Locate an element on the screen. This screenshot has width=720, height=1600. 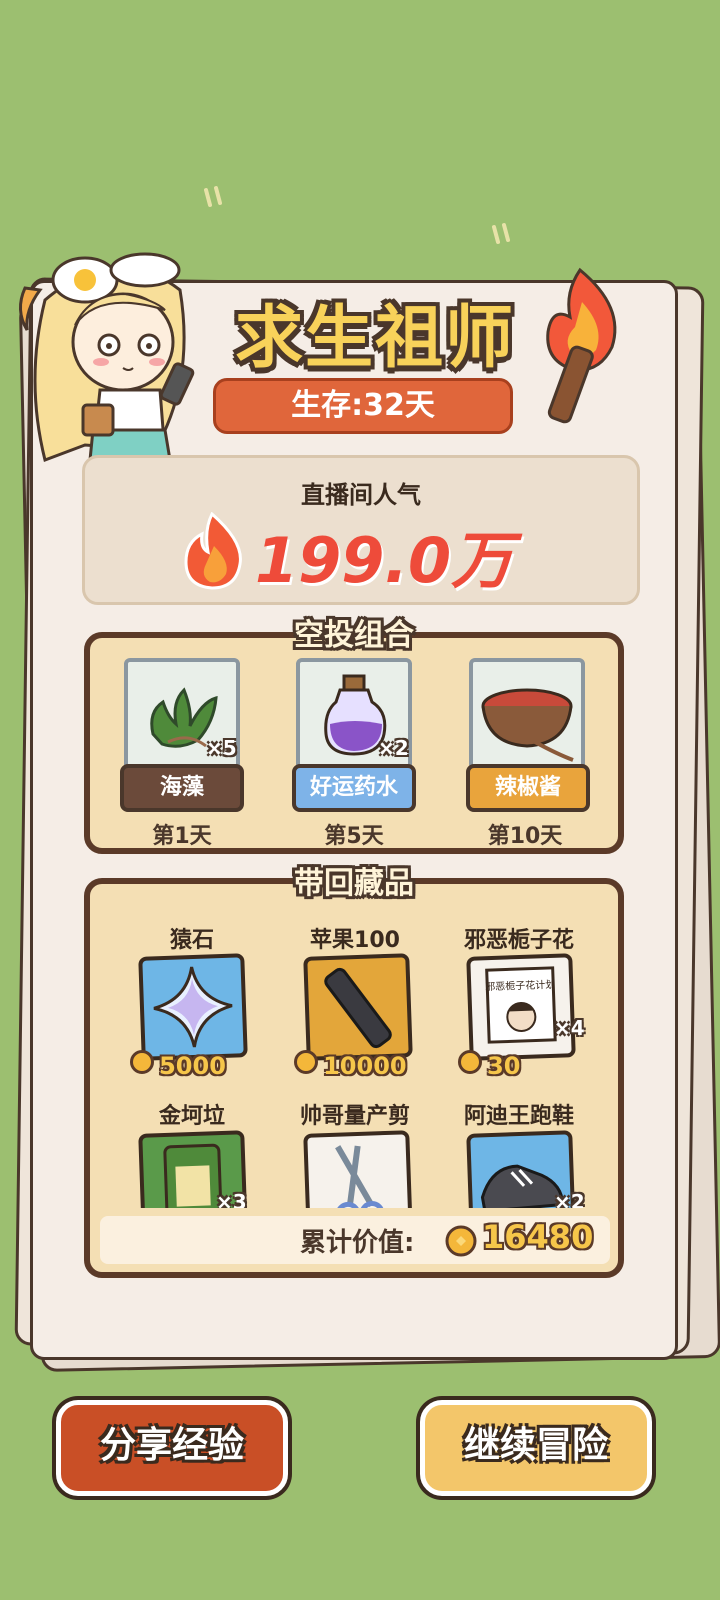
continue-adventure-button: 继续冒险 is located at coordinates (536, 1448).